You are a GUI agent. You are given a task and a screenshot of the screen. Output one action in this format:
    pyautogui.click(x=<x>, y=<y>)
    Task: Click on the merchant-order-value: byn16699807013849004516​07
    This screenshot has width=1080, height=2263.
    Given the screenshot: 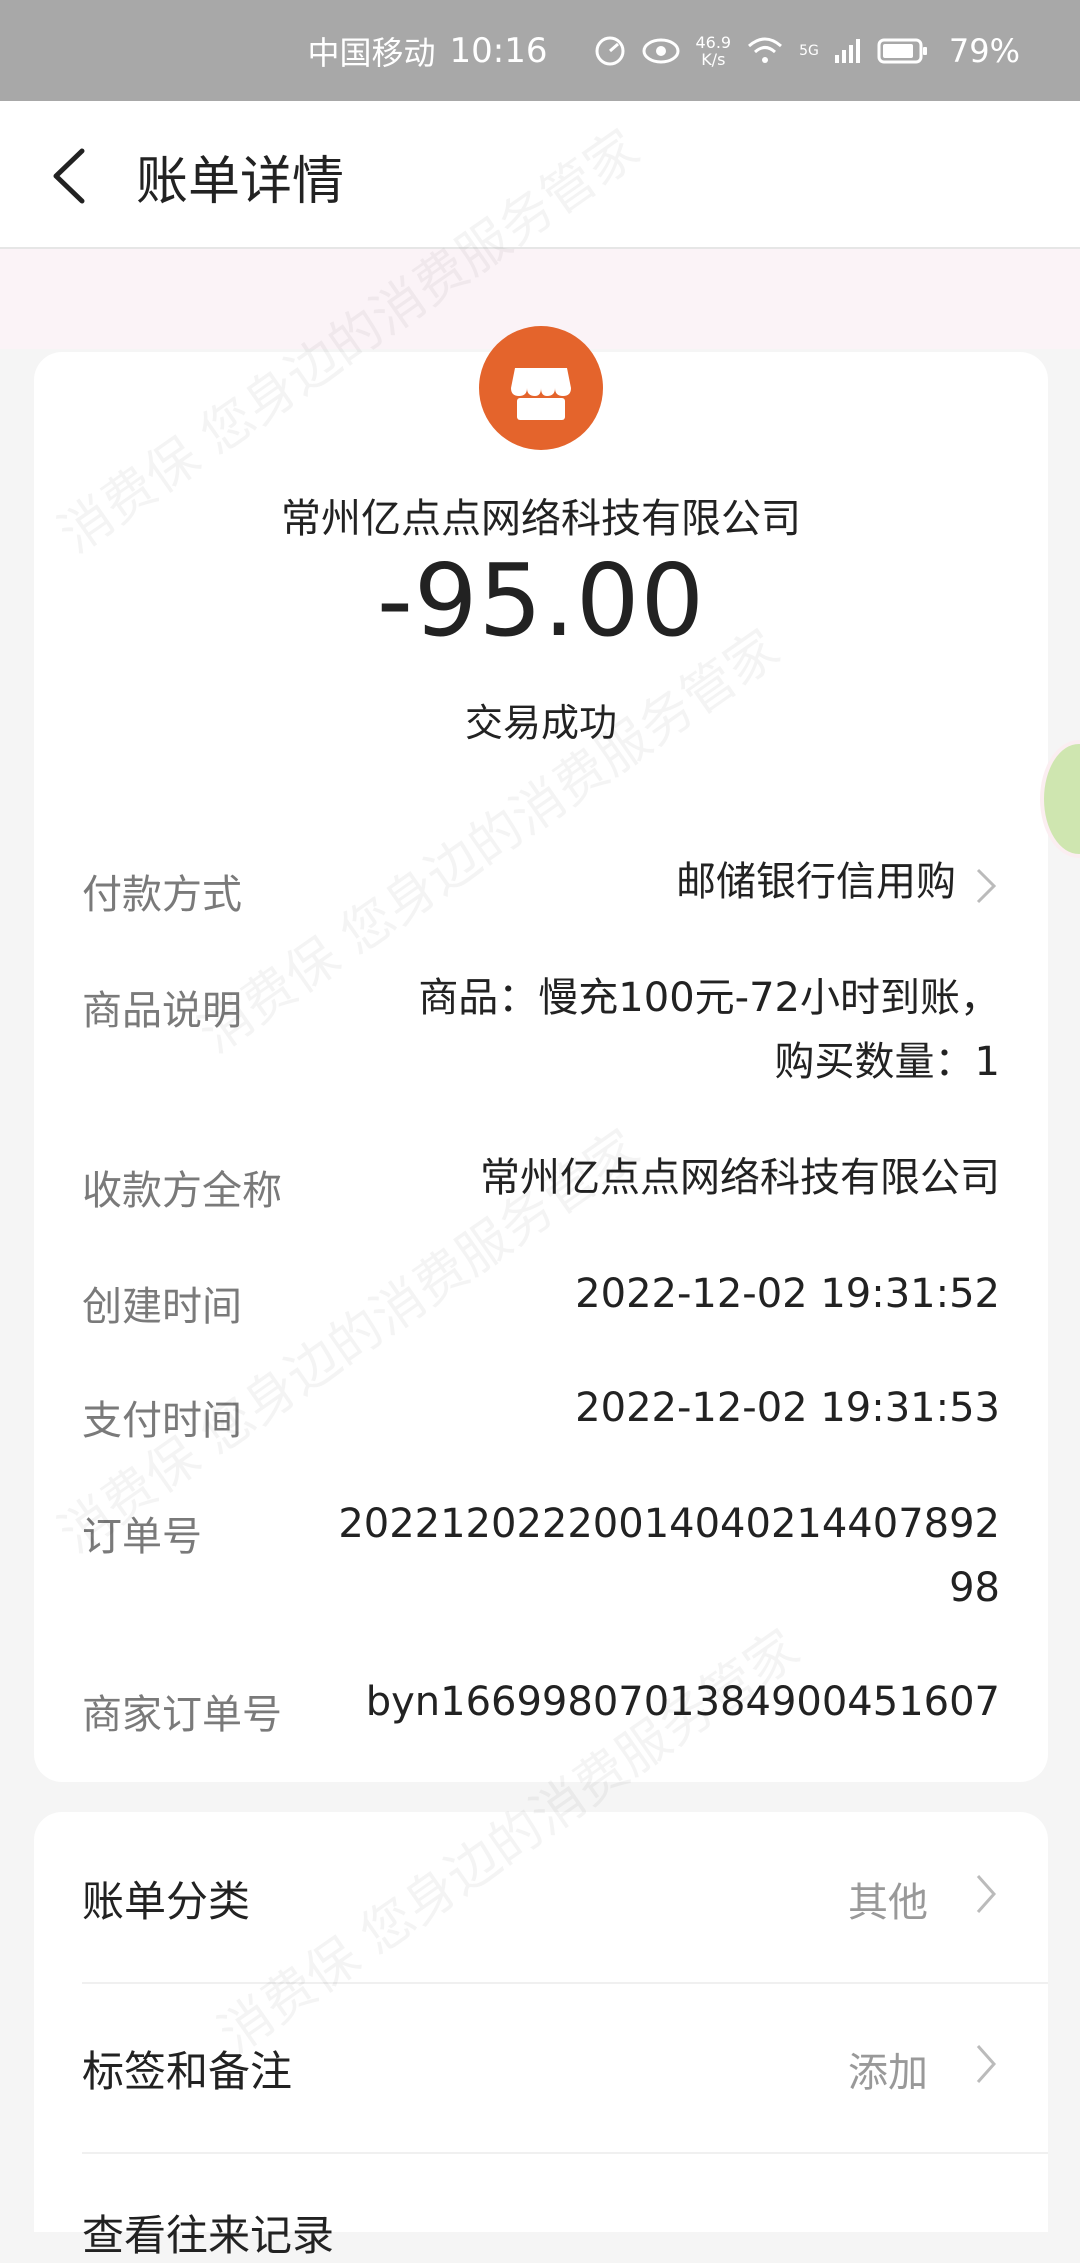 What is the action you would take?
    pyautogui.click(x=682, y=1702)
    